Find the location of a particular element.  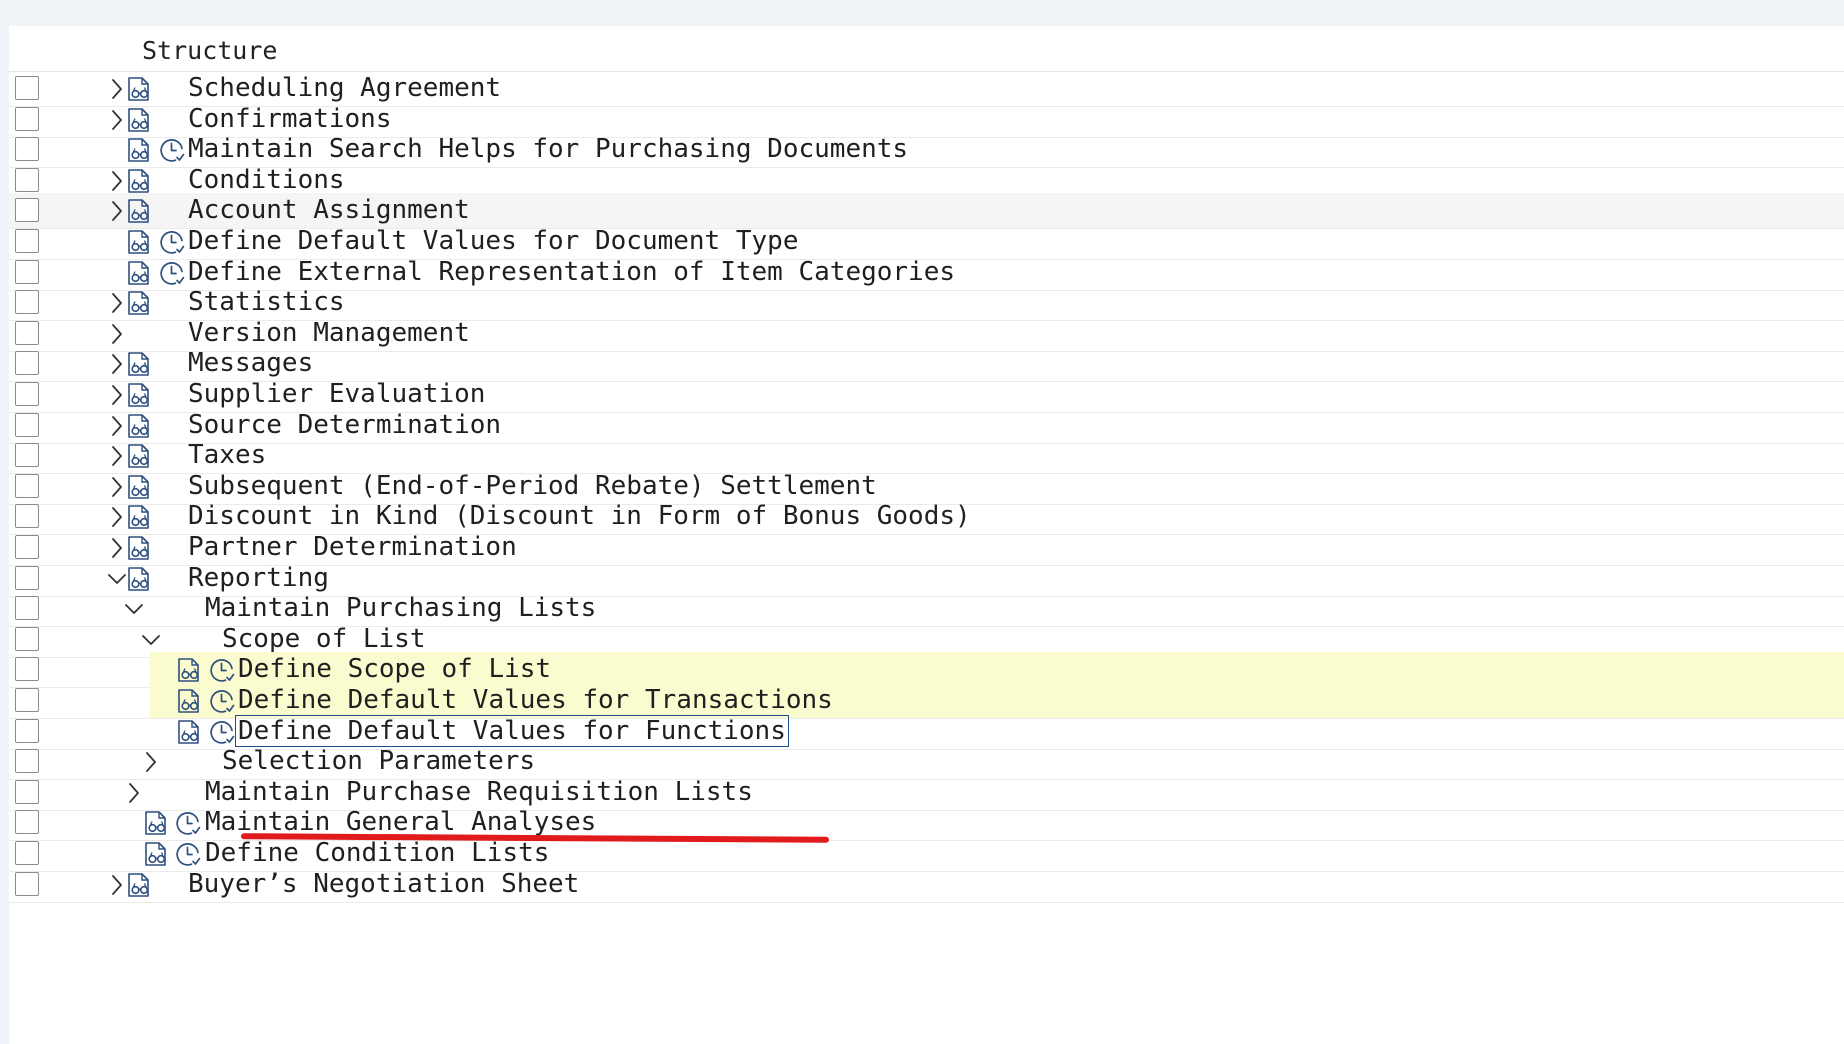

tree-node-label: Maintain Purchase Requisition Lists is located at coordinates (479, 792).